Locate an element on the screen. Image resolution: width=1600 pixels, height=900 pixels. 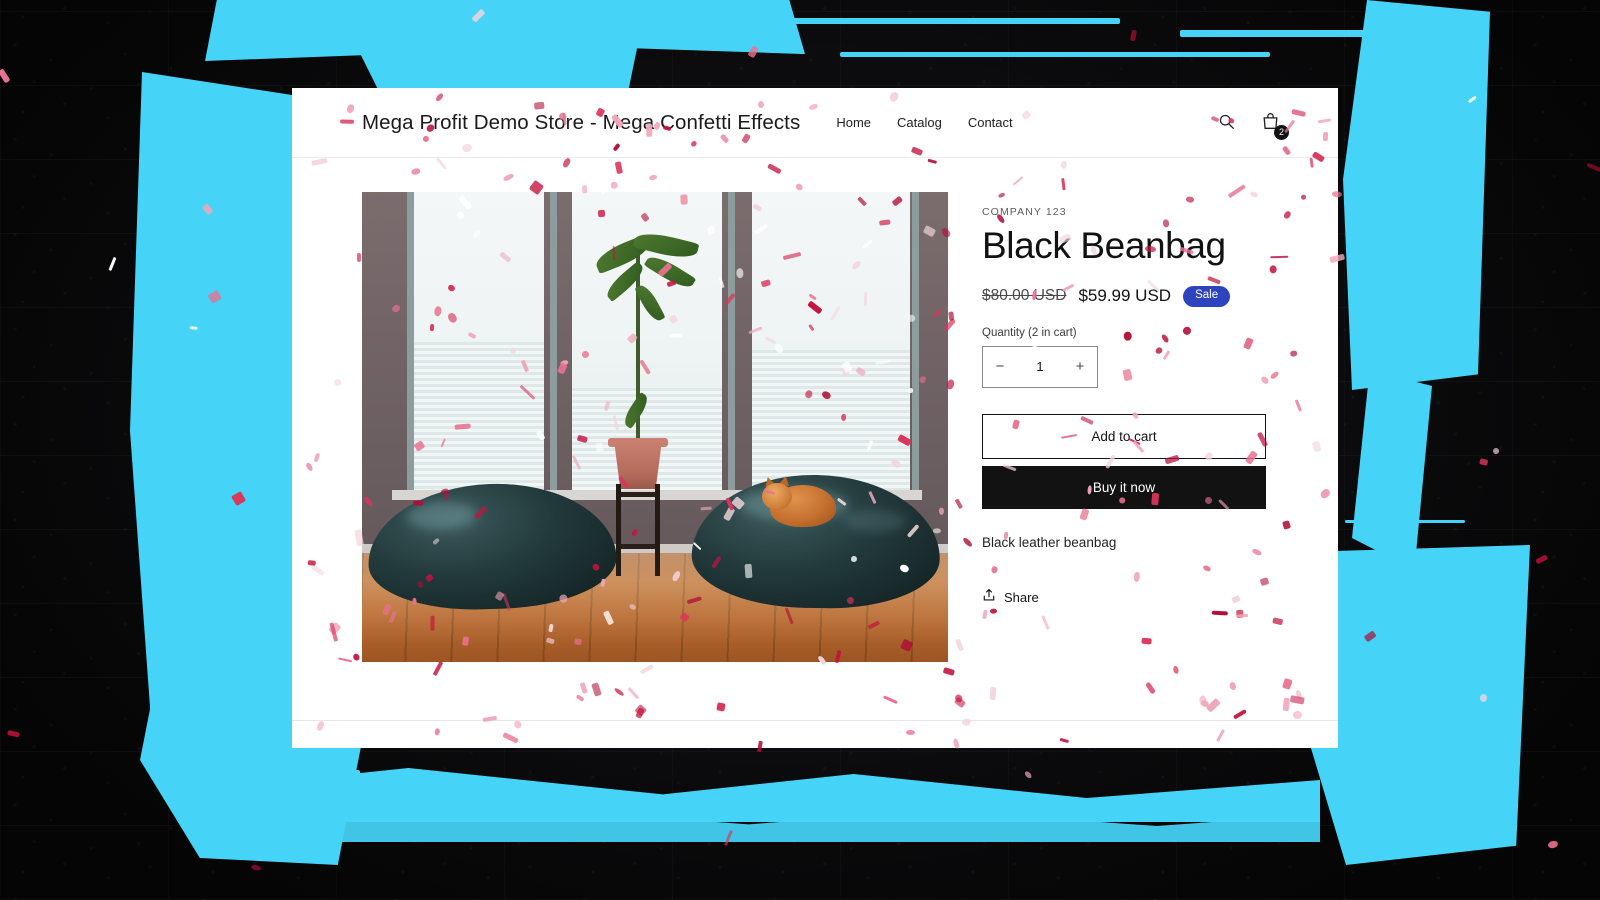
share-label: Share is located at coordinates (1021, 597).